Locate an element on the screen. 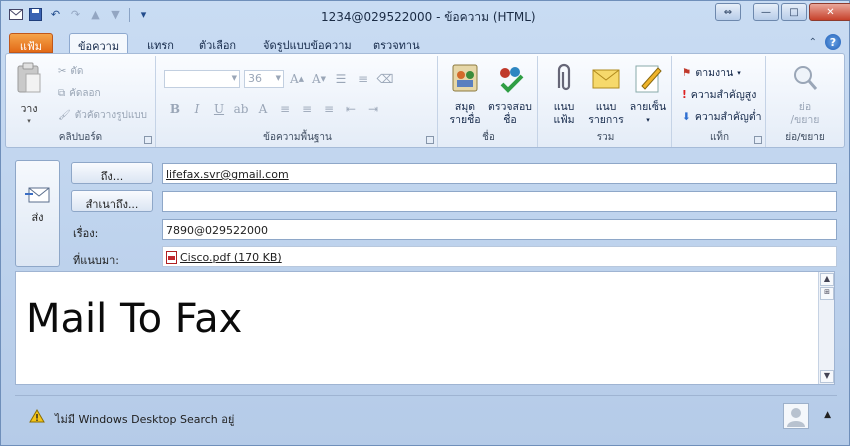 Image resolution: width=850 pixels, height=446 pixels. cc-field is located at coordinates (499, 201).